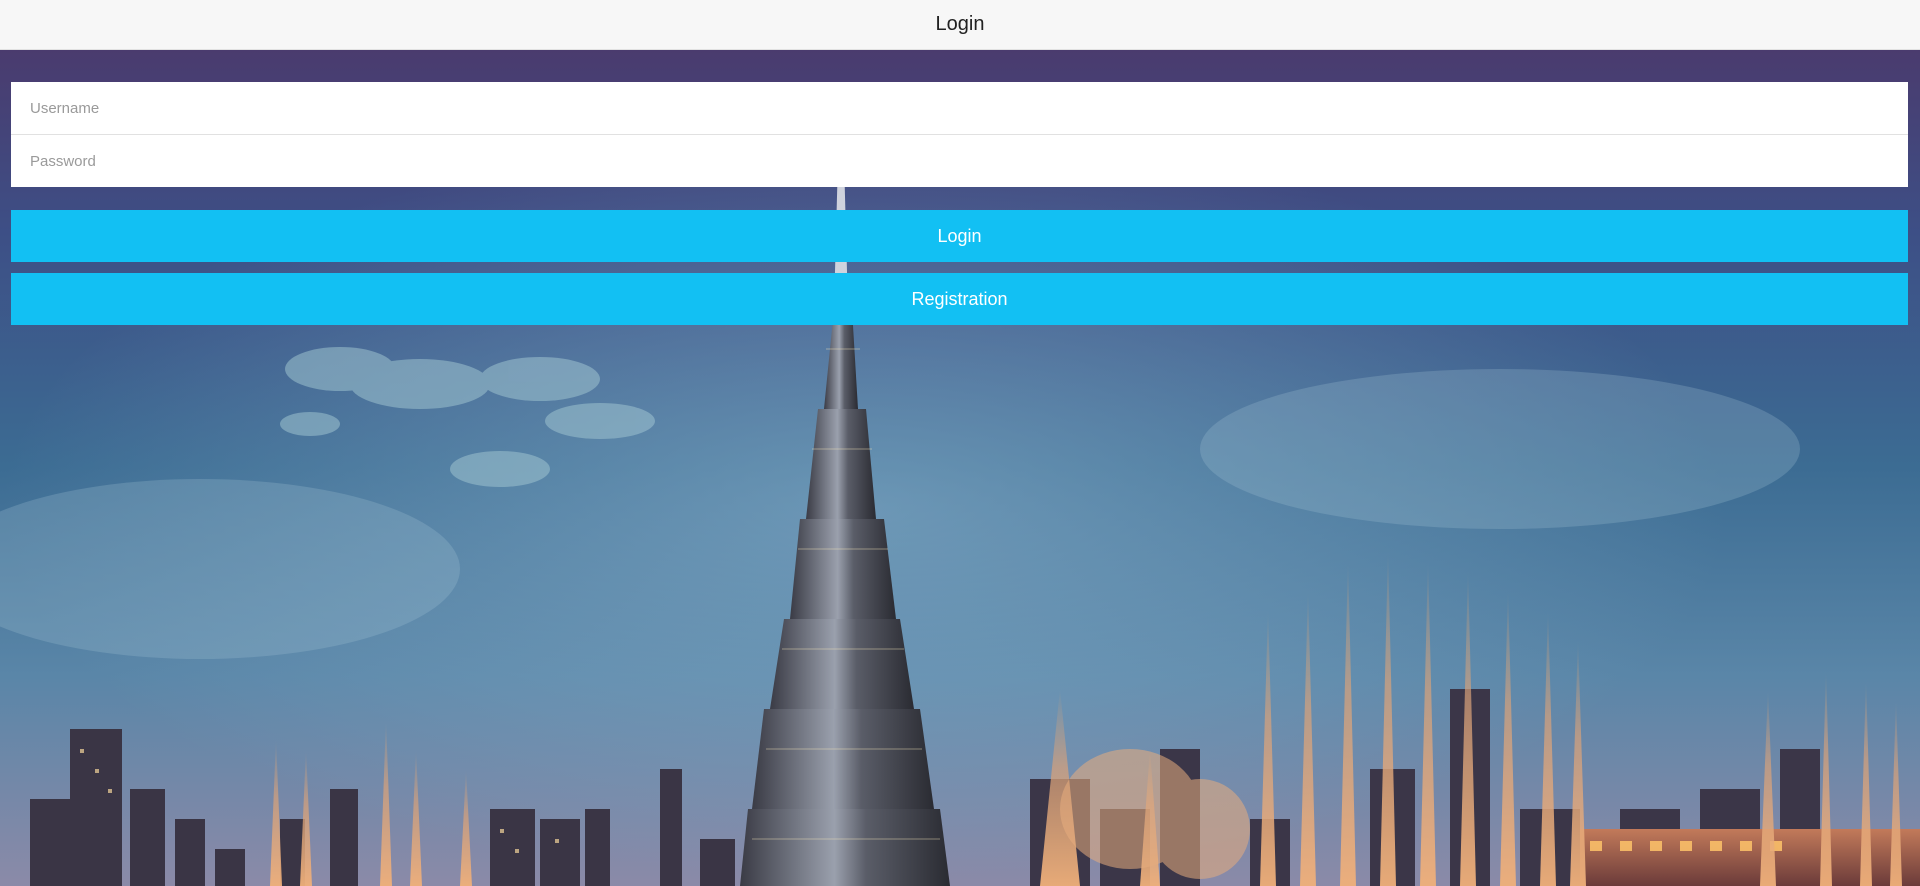  What do you see at coordinates (959, 108) in the screenshot?
I see `username-input` at bounding box center [959, 108].